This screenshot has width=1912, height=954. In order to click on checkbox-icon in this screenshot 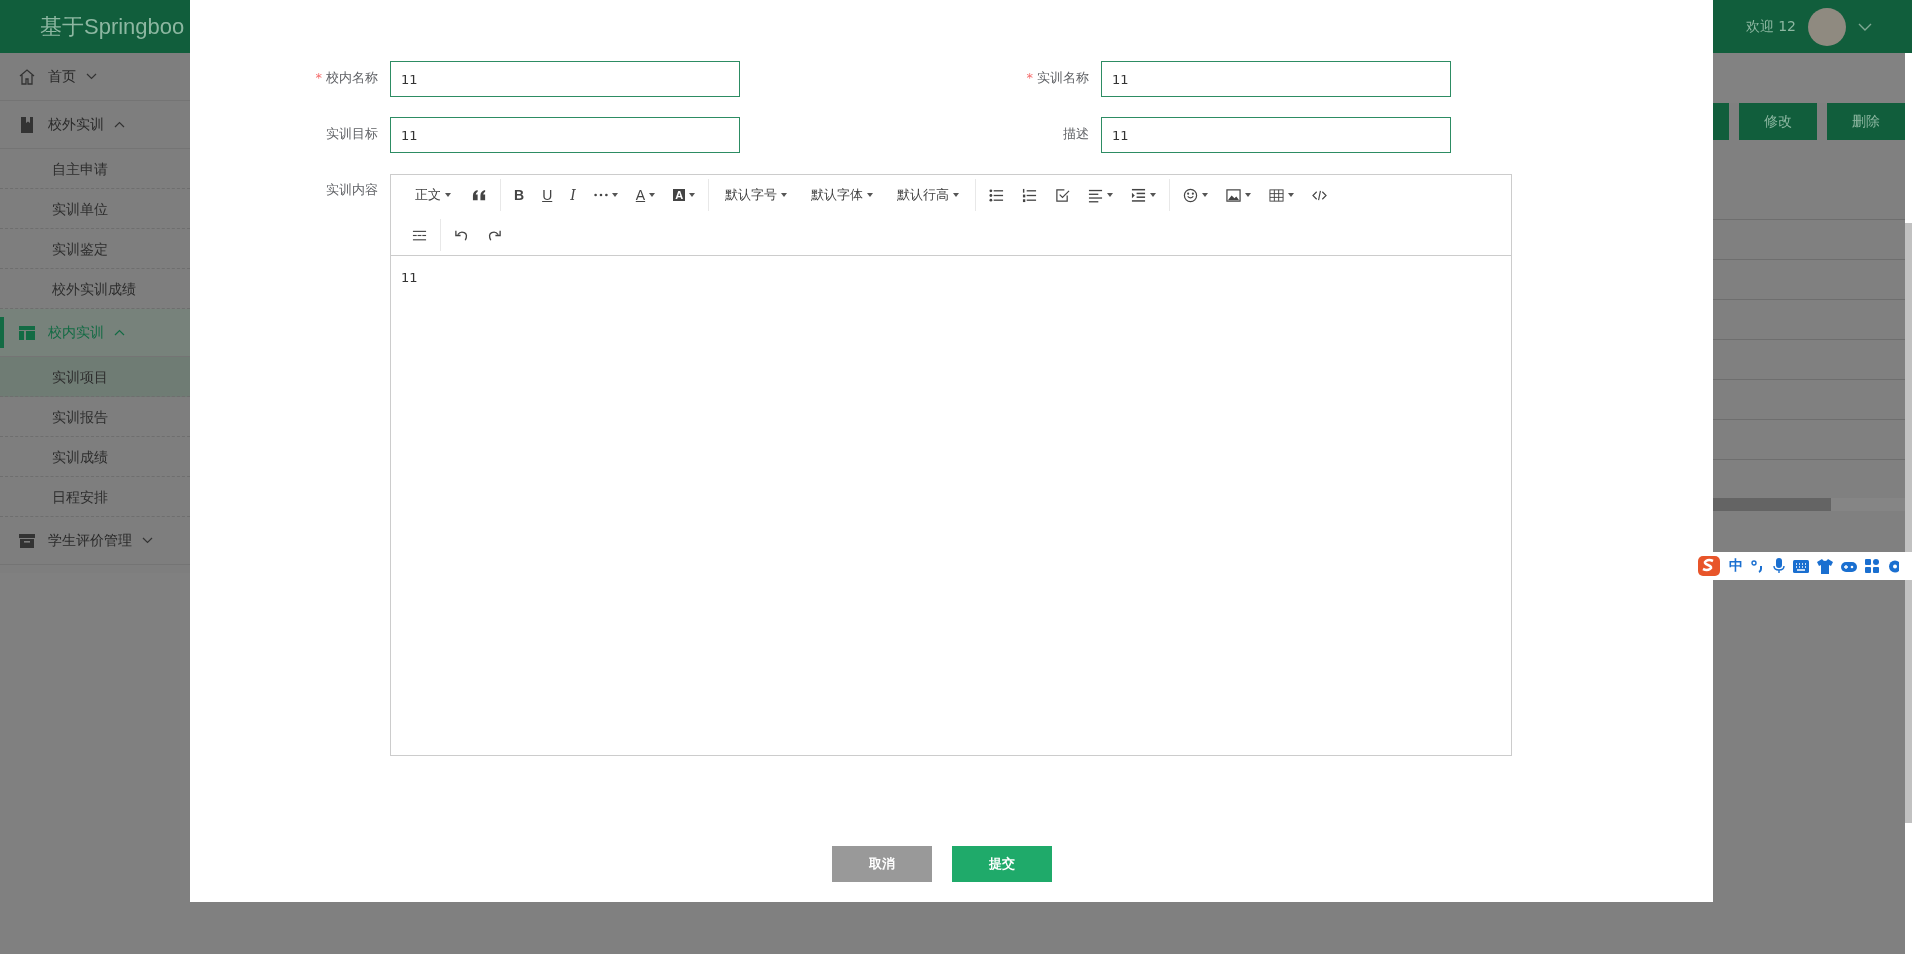, I will do `click(1063, 195)`.